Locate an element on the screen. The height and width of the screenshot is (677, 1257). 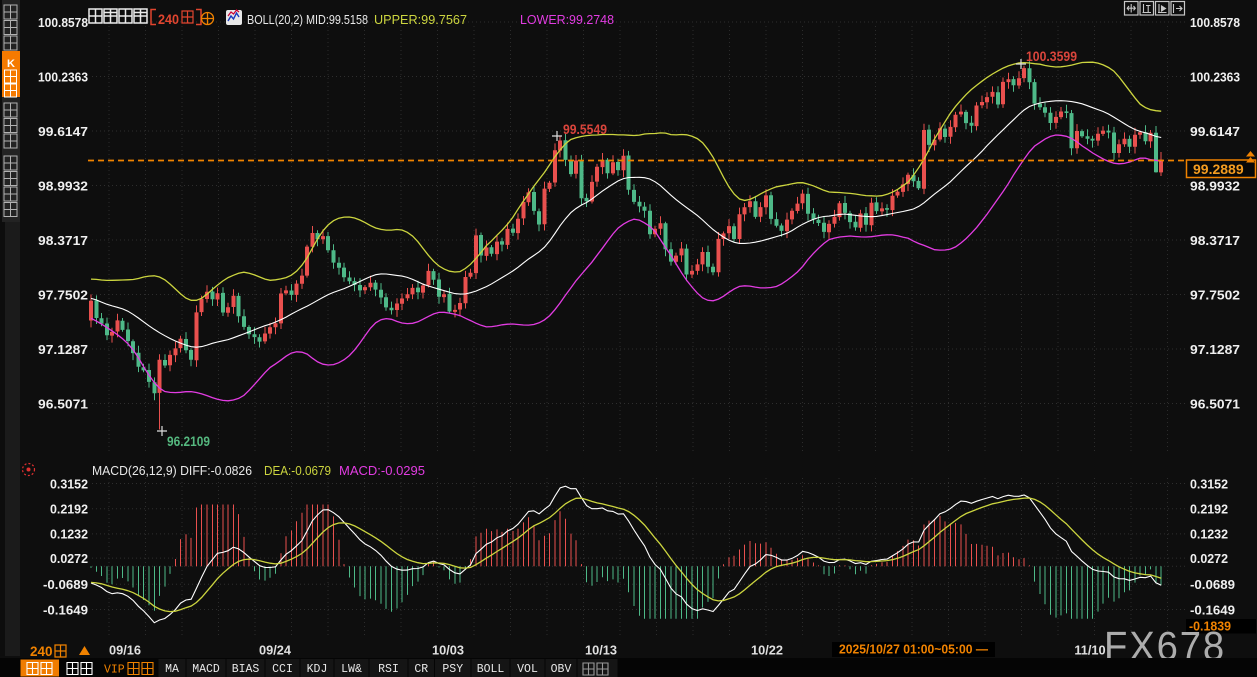
svg-text: 09/24 is located at coordinates (275, 650).